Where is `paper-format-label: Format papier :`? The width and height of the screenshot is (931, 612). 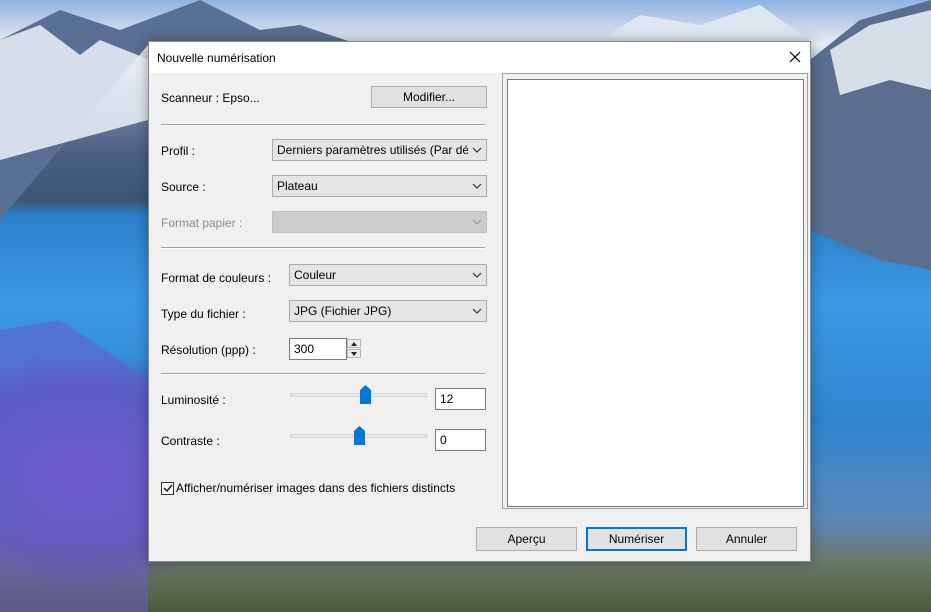
paper-format-label: Format papier : is located at coordinates (202, 223).